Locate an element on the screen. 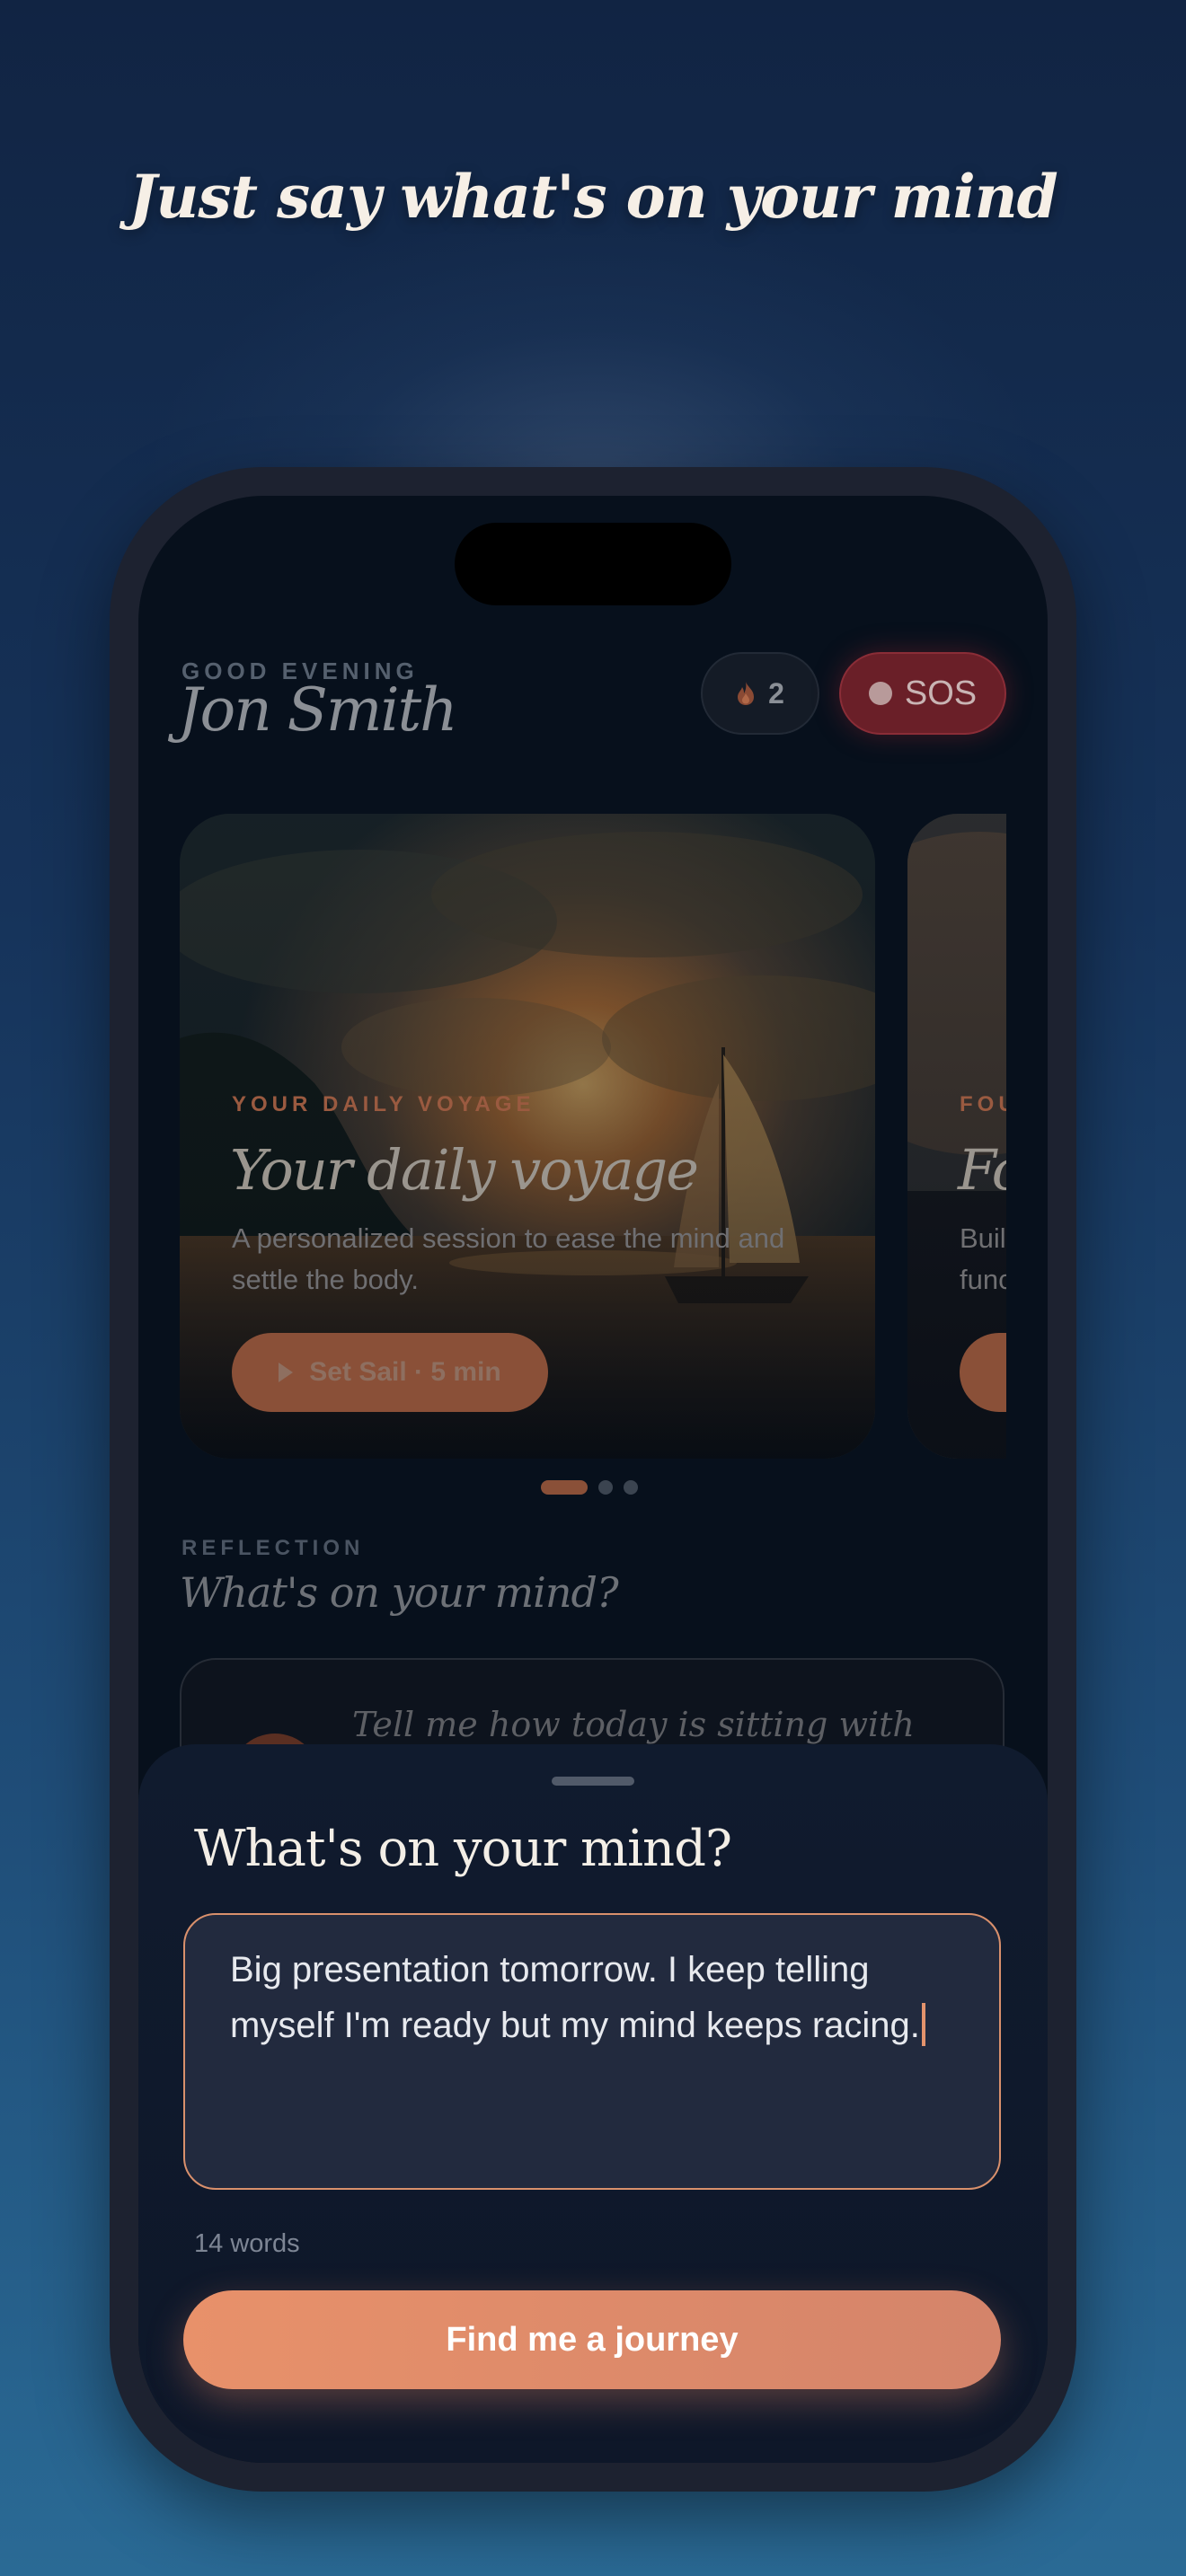 The height and width of the screenshot is (2576, 1186). text-caret is located at coordinates (923, 2024).